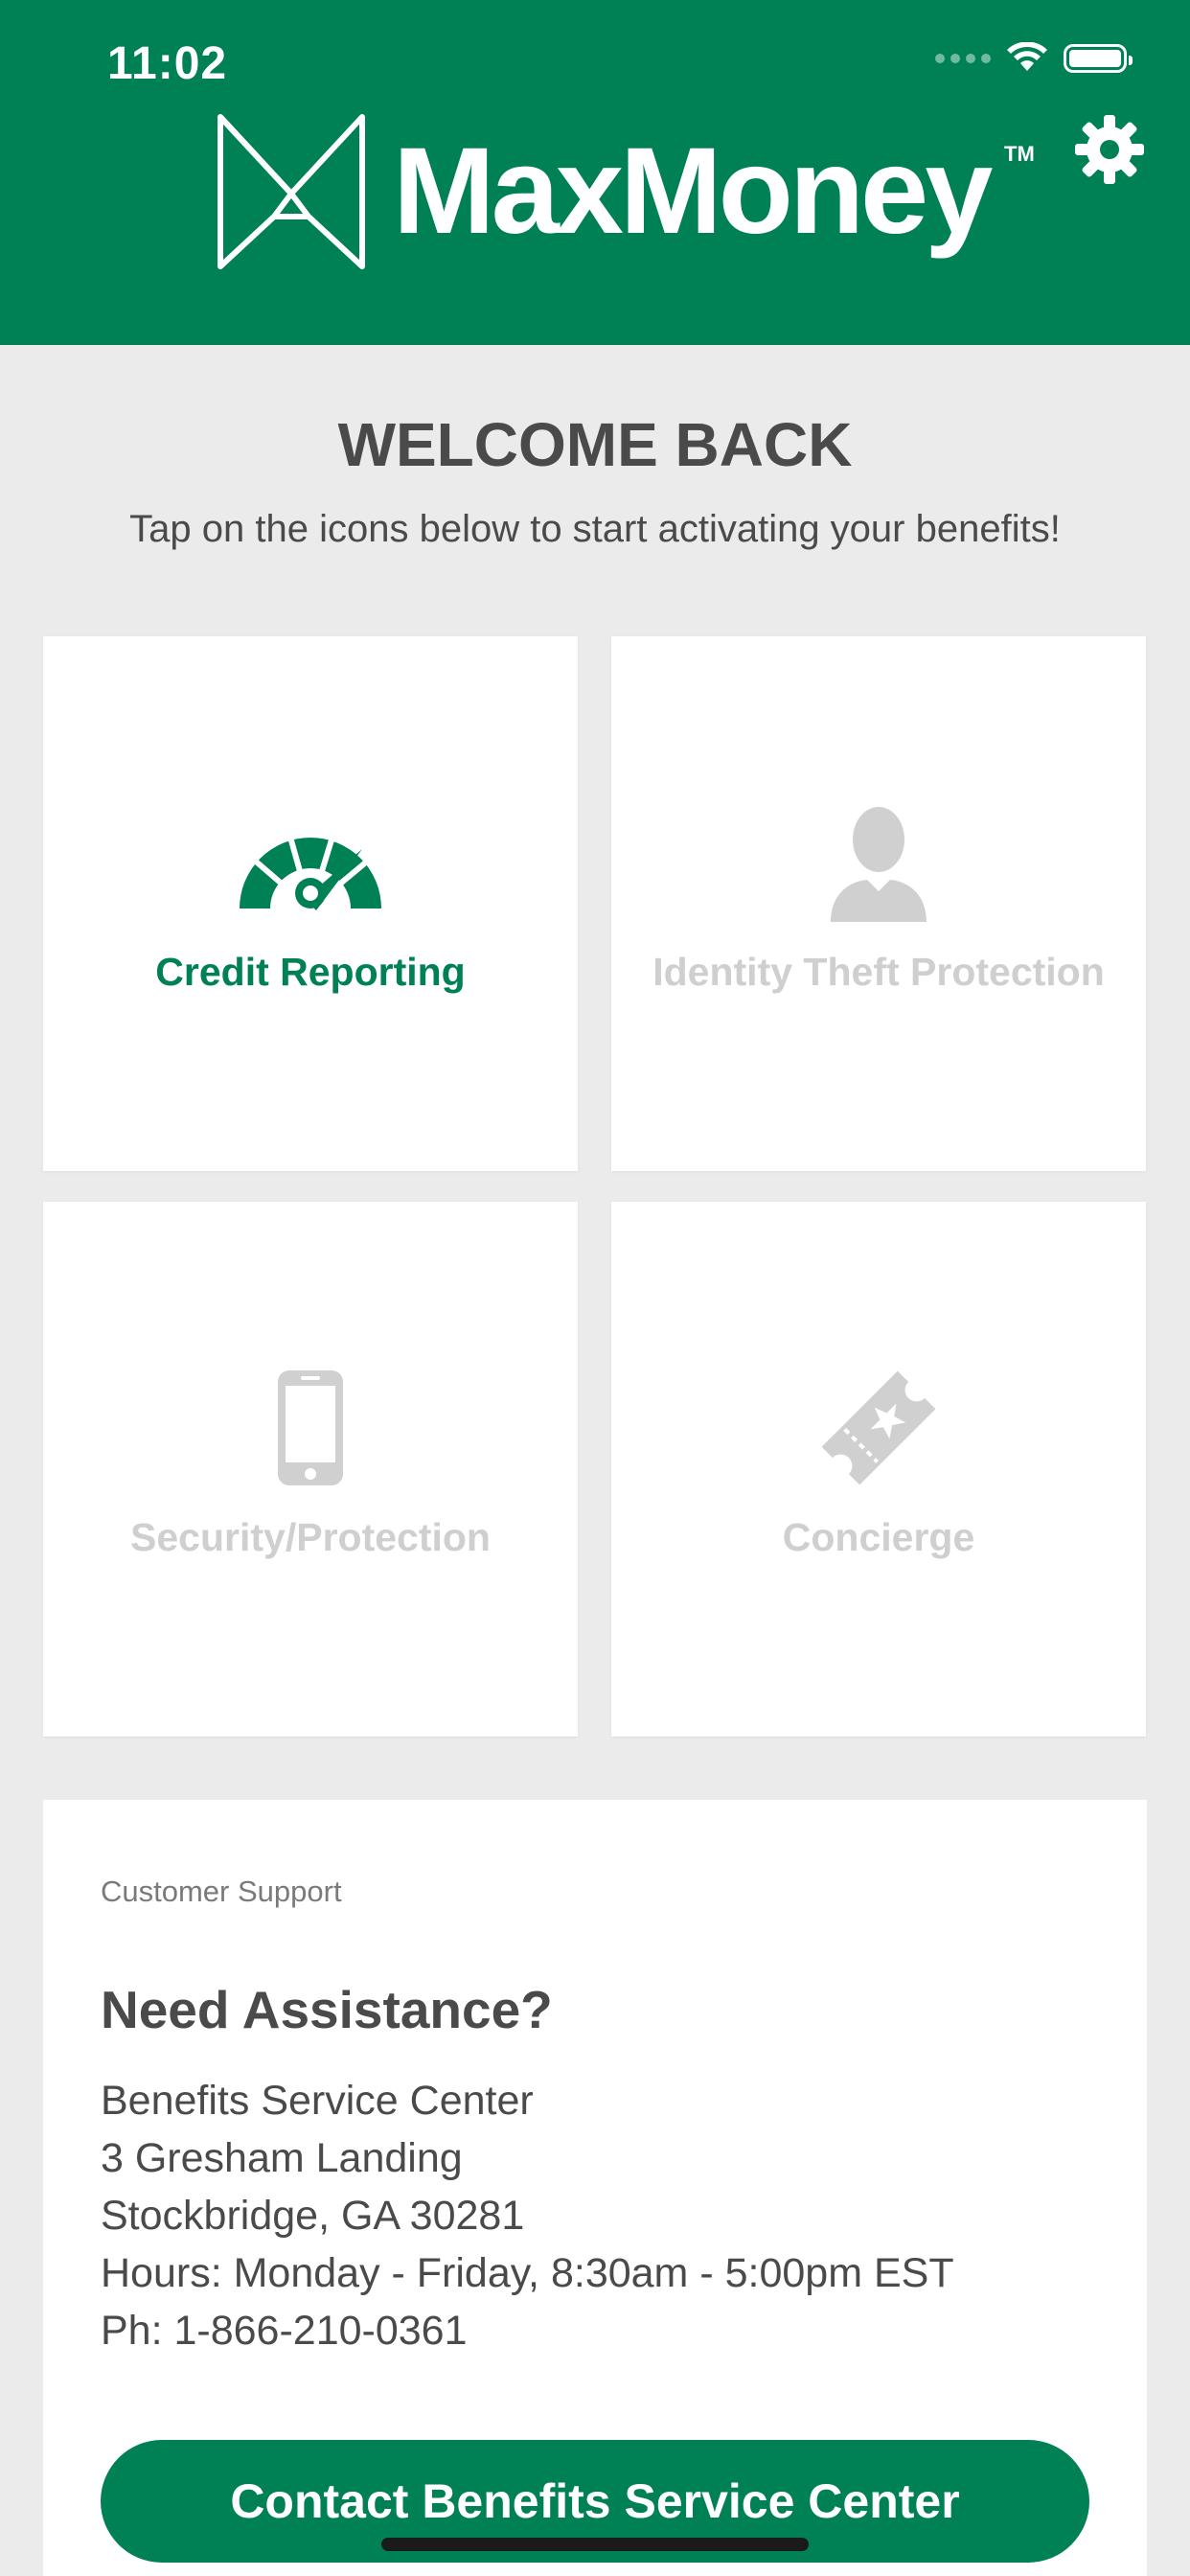 The width and height of the screenshot is (1190, 2576). Describe the element at coordinates (595, 2544) in the screenshot. I see `home-indicator` at that location.